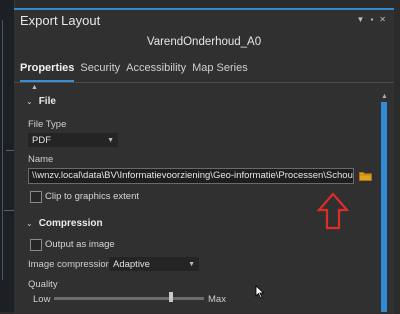  I want to click on tab-map-series: Map Series, so click(220, 72).